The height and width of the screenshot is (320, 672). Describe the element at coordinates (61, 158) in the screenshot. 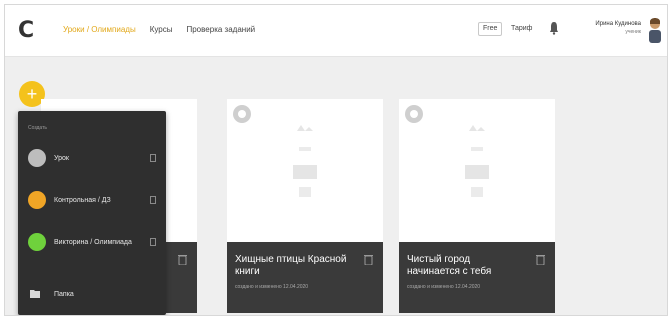

I see `menu-item-label: Урок` at that location.